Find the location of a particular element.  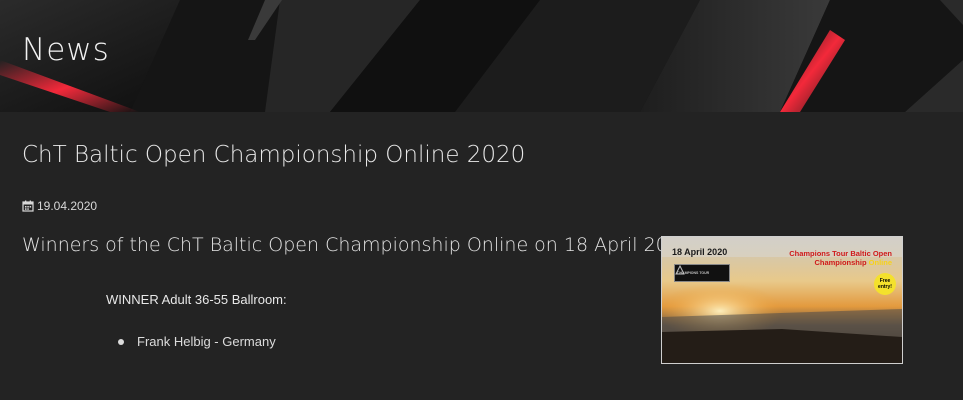

free-entry-badge: Free entry! is located at coordinates (885, 284).